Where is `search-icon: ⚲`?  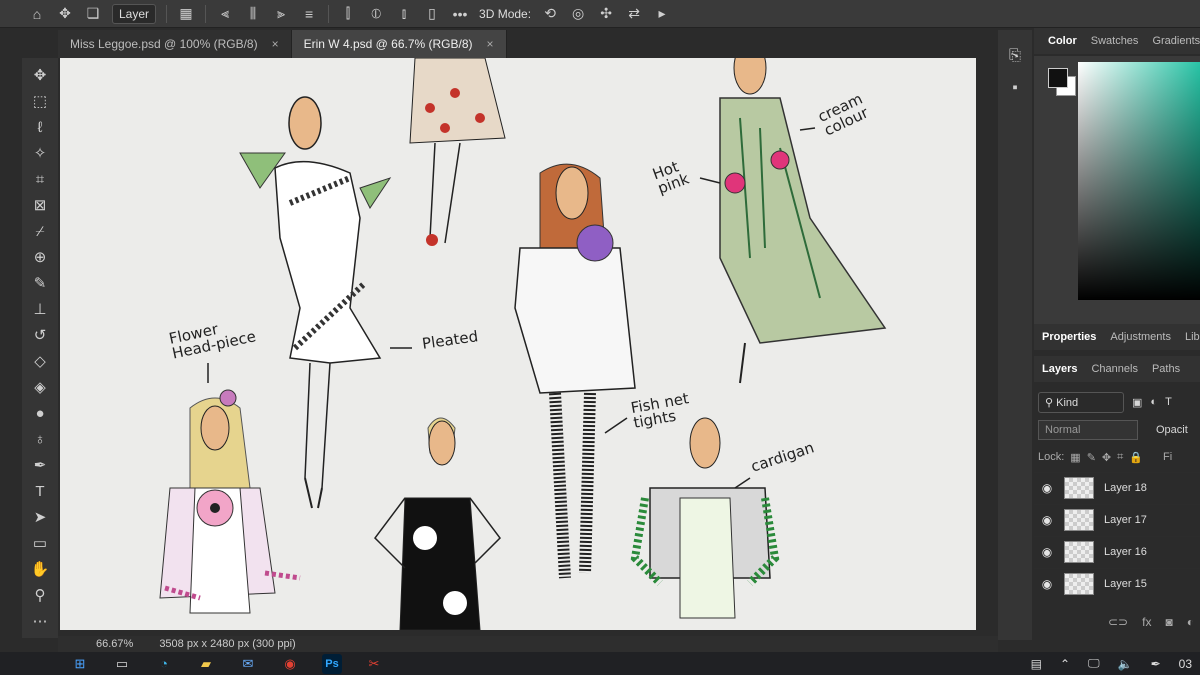 search-icon: ⚲ is located at coordinates (1051, 402).